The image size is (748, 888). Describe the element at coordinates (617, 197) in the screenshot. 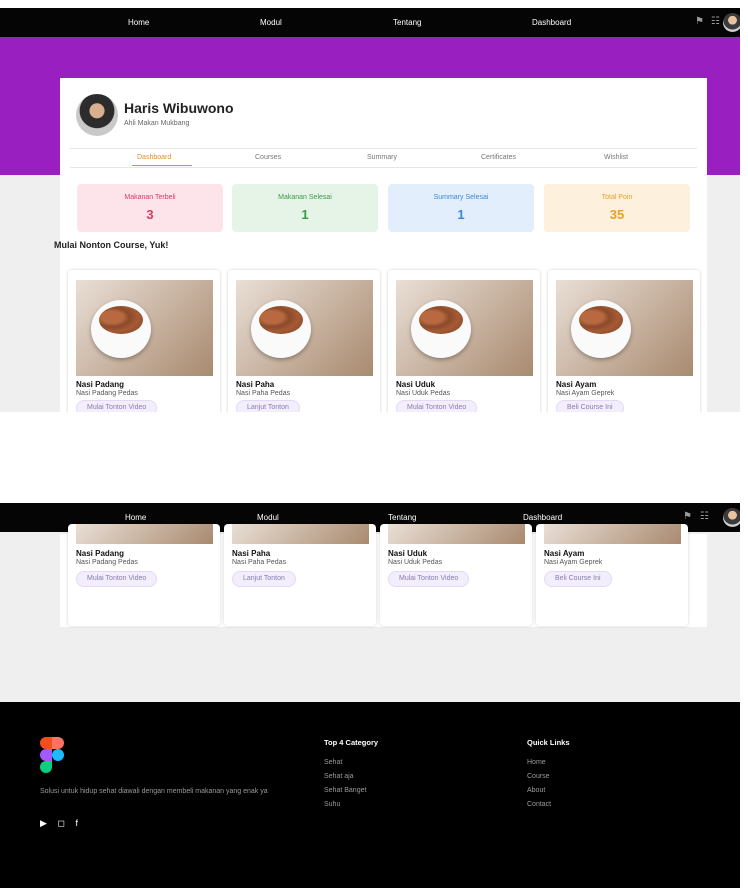

I see `stat-label: Total Poin` at that location.